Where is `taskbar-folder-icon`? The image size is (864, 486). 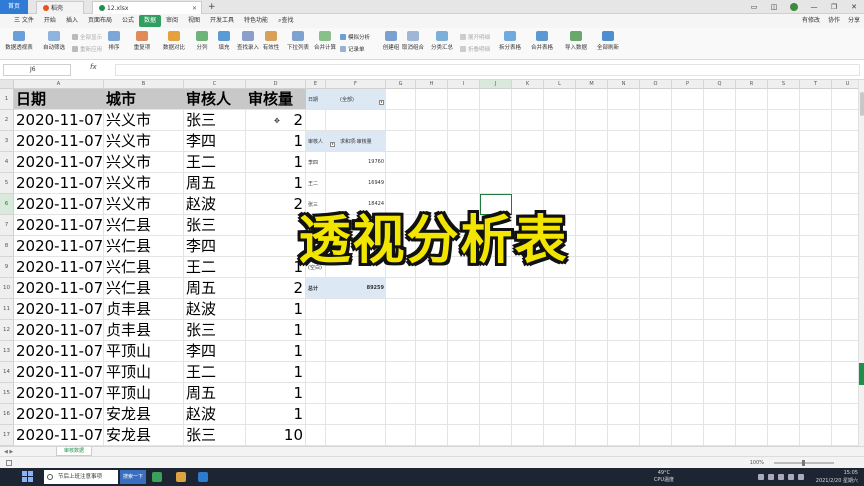
taskbar-folder-icon is located at coordinates (181, 477).